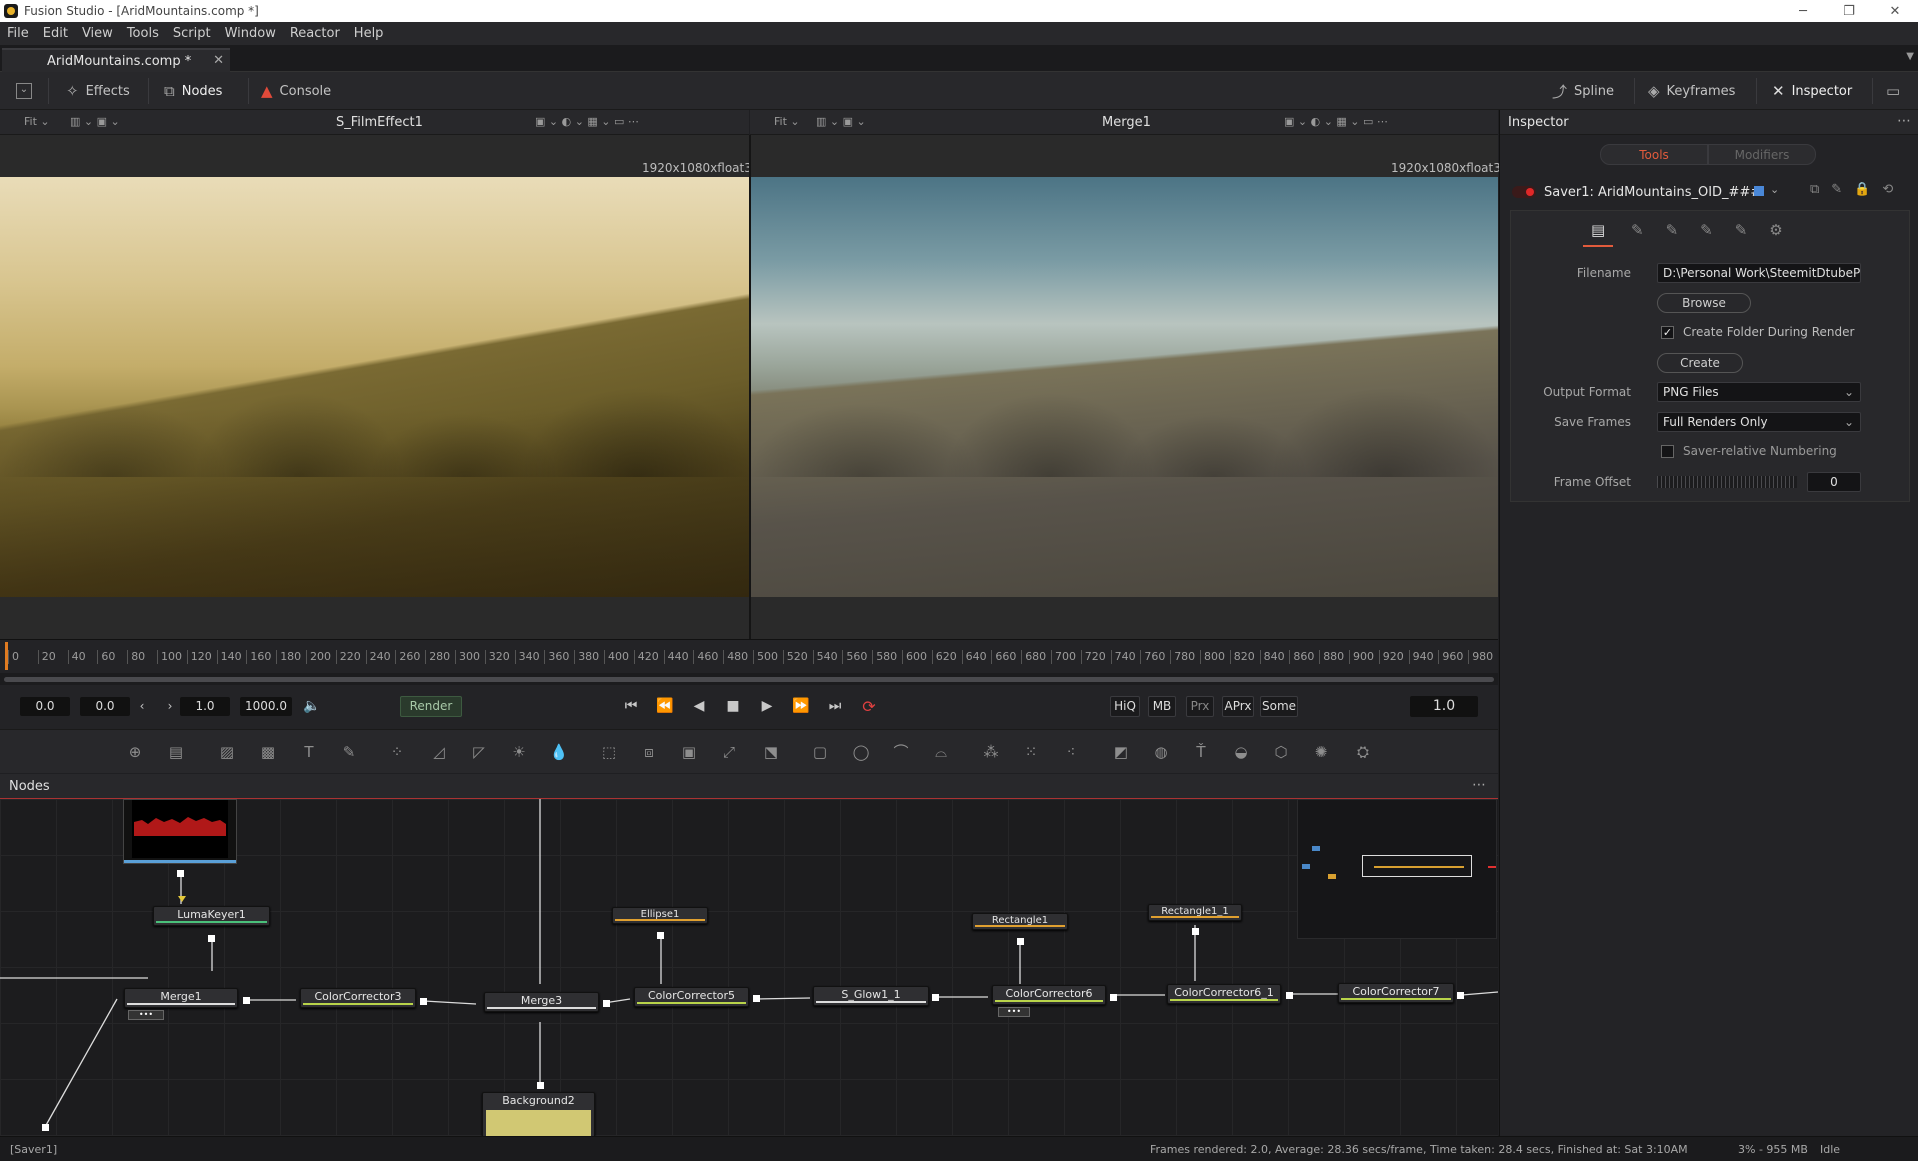  Describe the element at coordinates (1759, 422) in the screenshot. I see `save-frames-select: Full Renders Only ⌄` at that location.